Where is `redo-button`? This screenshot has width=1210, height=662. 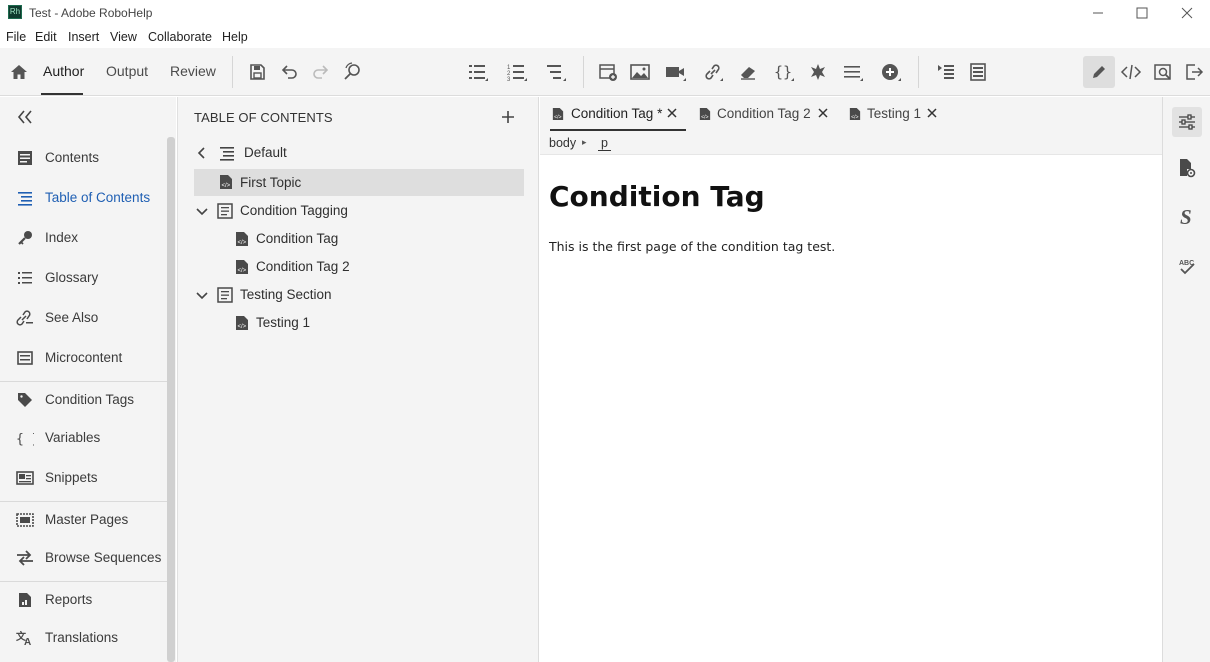
redo-button is located at coordinates (321, 72).